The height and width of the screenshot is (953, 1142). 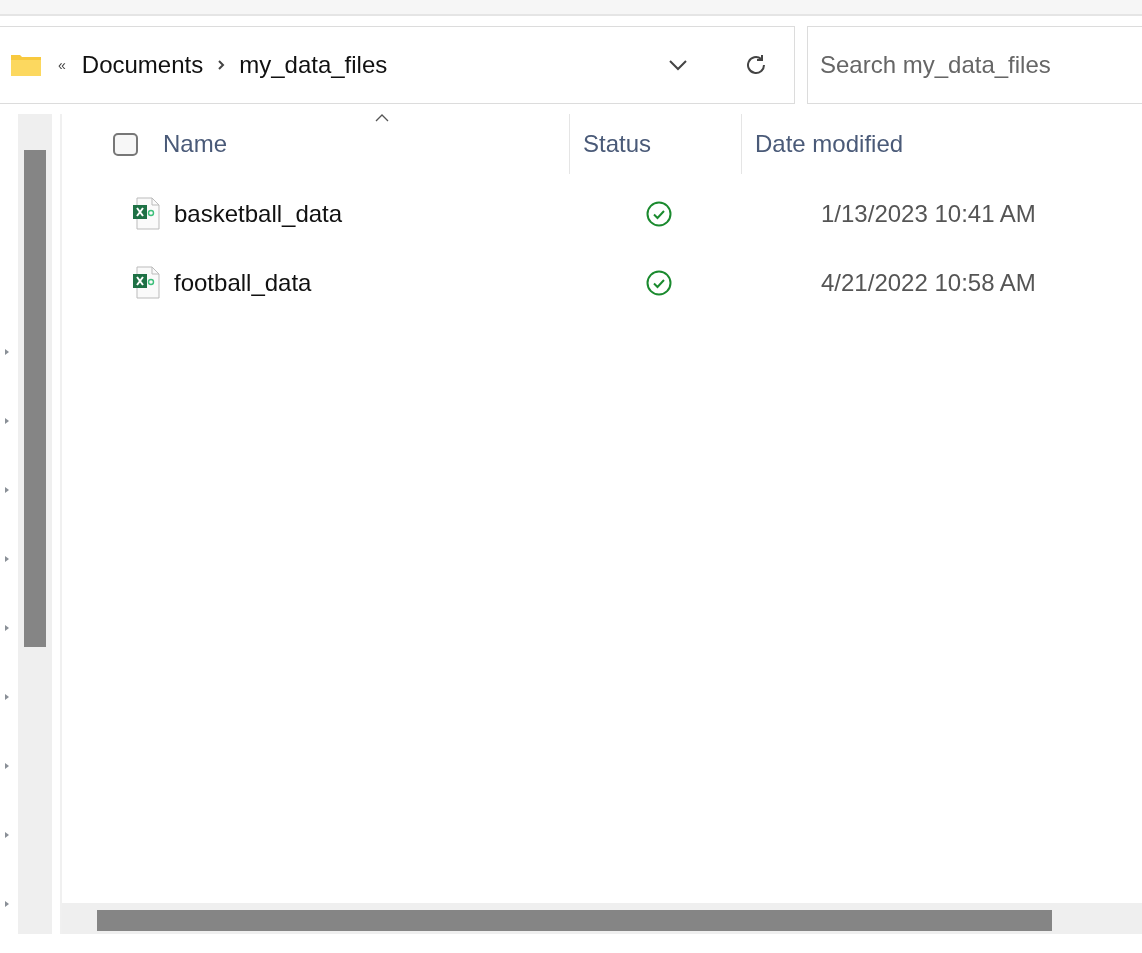 I want to click on date-modified: 4/21/2022 10:58 AM, so click(x=928, y=282).